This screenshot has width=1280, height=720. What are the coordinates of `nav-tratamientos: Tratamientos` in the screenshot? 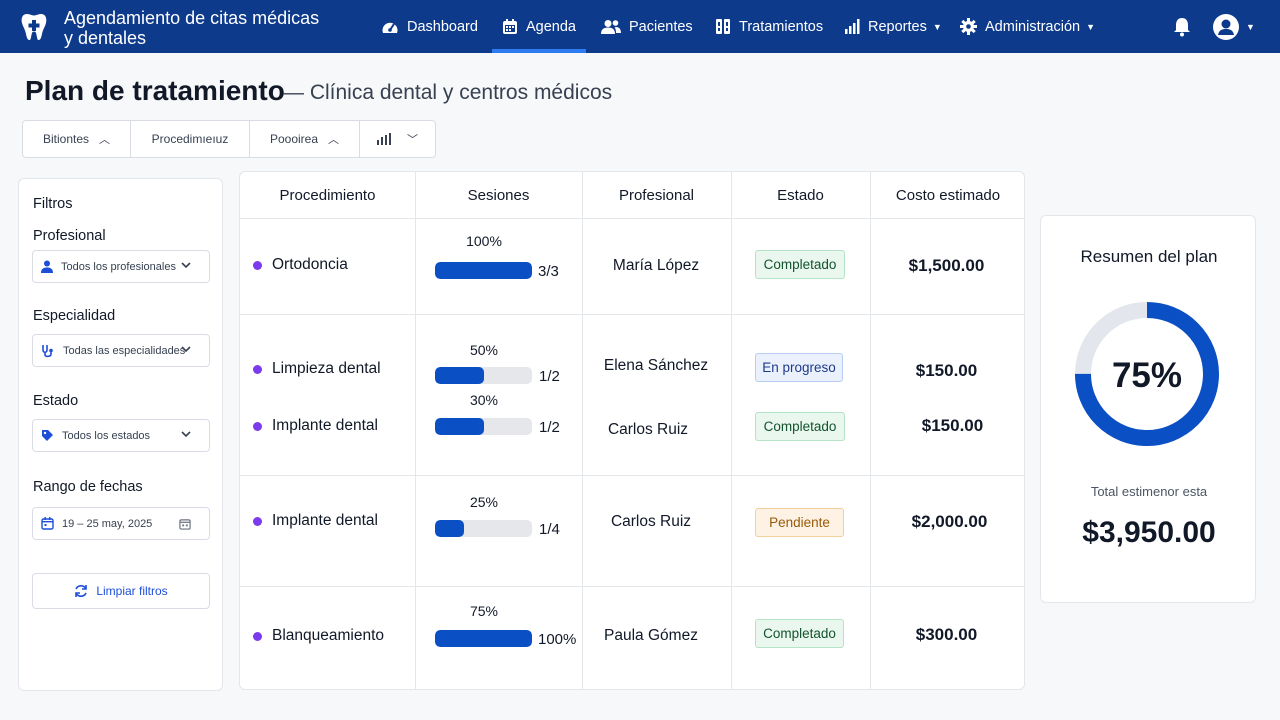 It's located at (769, 26).